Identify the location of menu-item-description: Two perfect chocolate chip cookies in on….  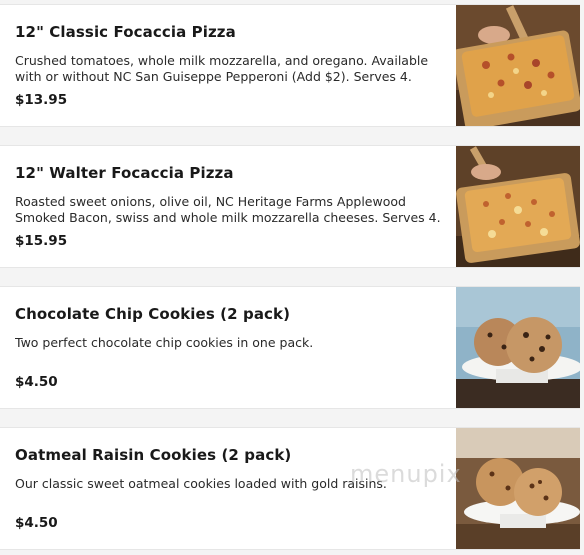
(164, 342).